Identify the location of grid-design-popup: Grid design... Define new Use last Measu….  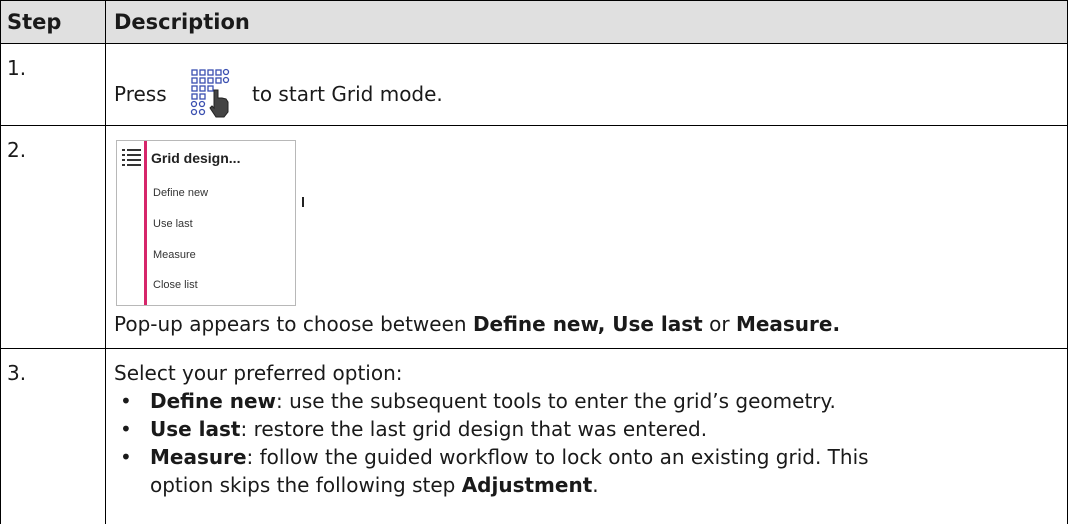
(206, 223).